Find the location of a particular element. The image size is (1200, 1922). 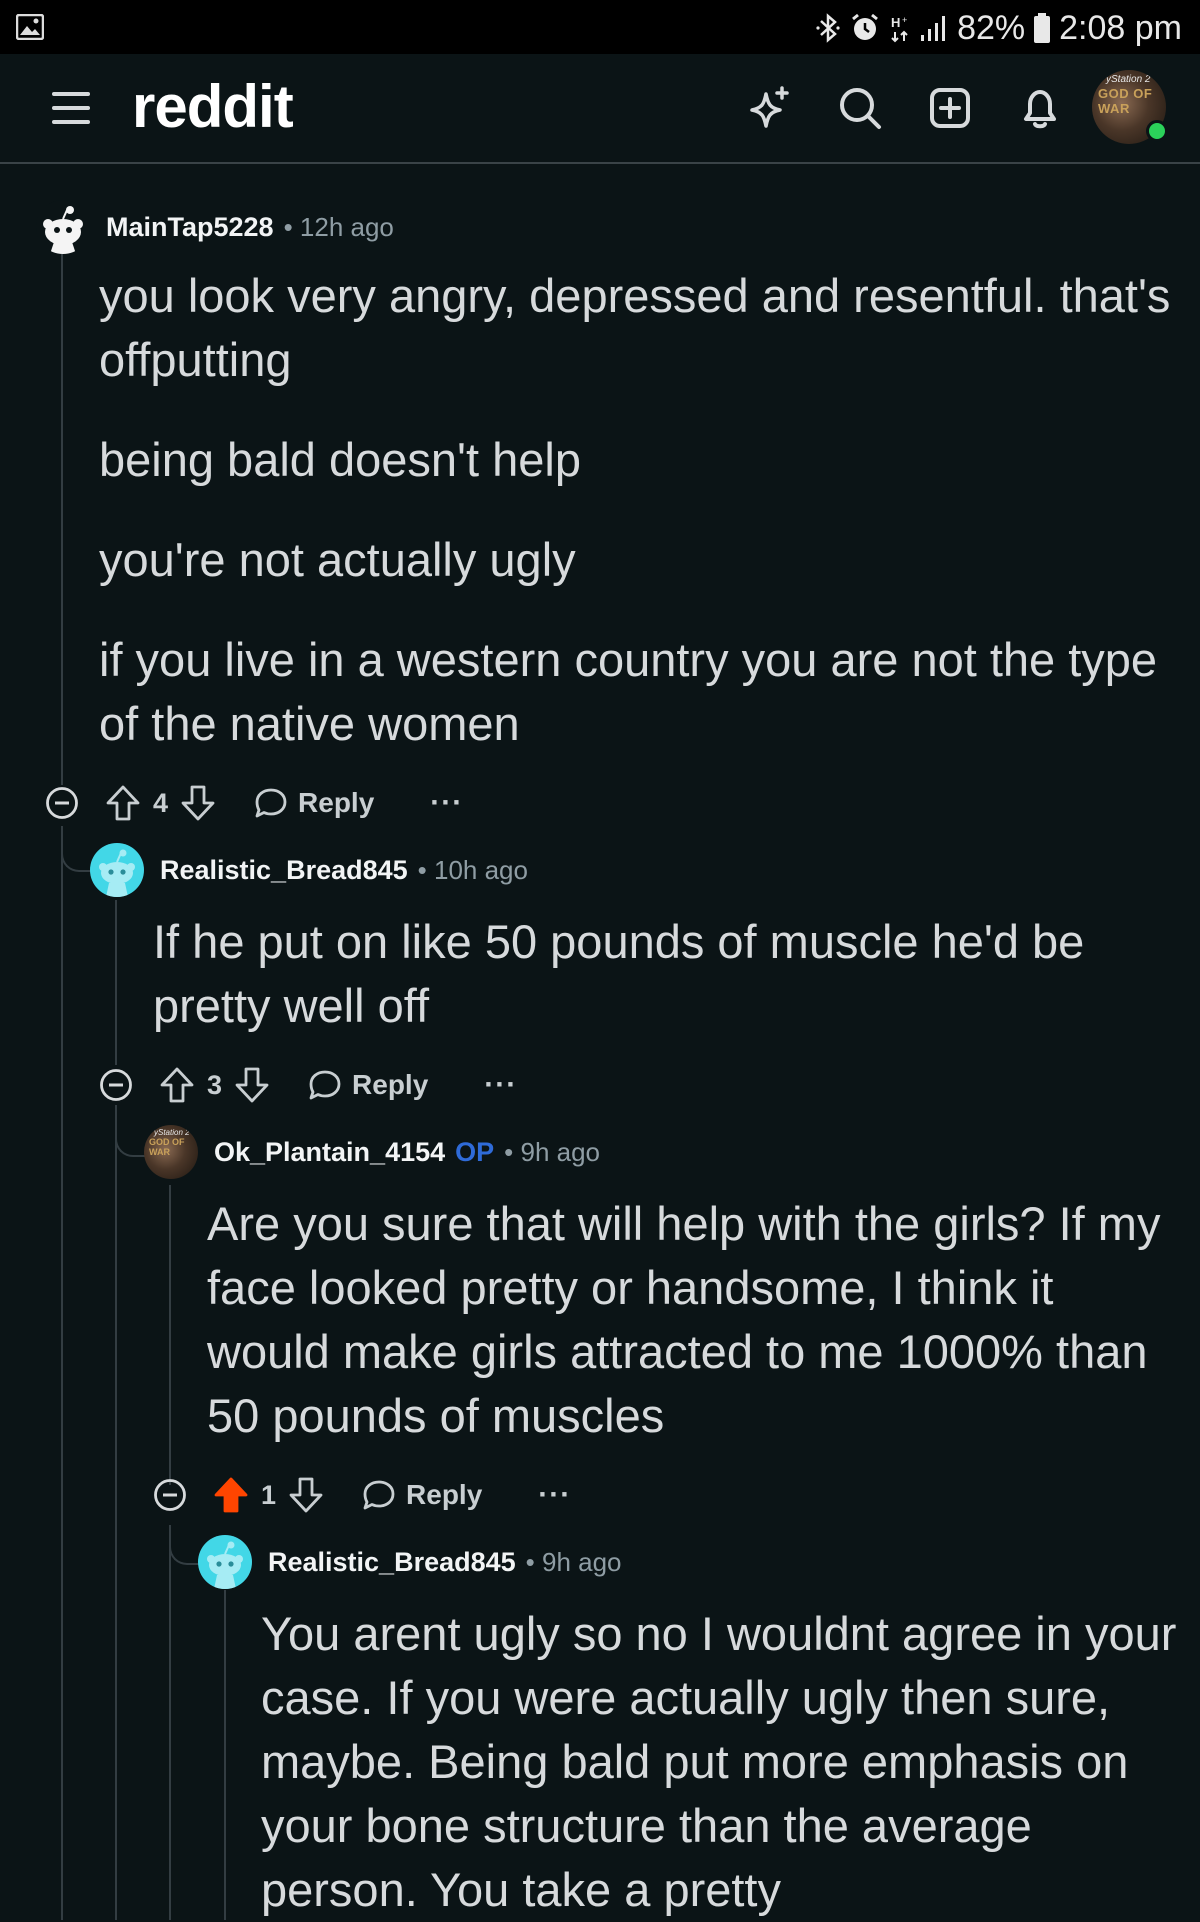

vote-count: 1 is located at coordinates (269, 1494).